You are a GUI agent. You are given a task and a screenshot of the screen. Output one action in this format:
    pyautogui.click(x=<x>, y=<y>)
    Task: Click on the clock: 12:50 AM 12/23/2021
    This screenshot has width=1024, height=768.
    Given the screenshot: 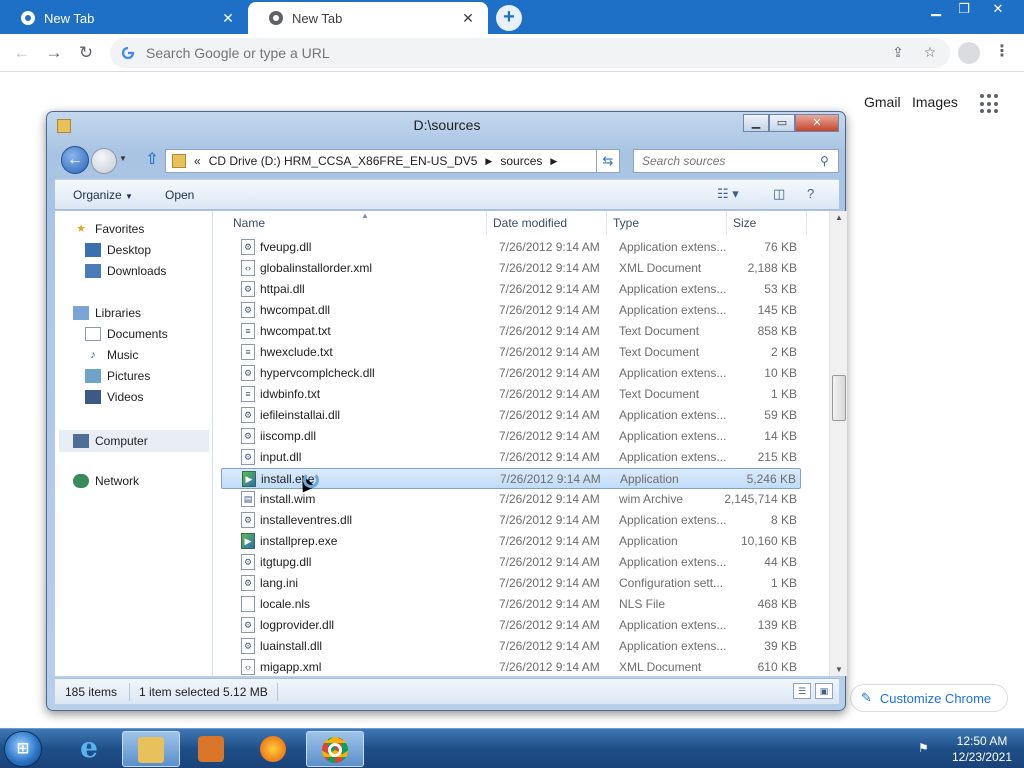 What is the action you would take?
    pyautogui.click(x=982, y=749)
    